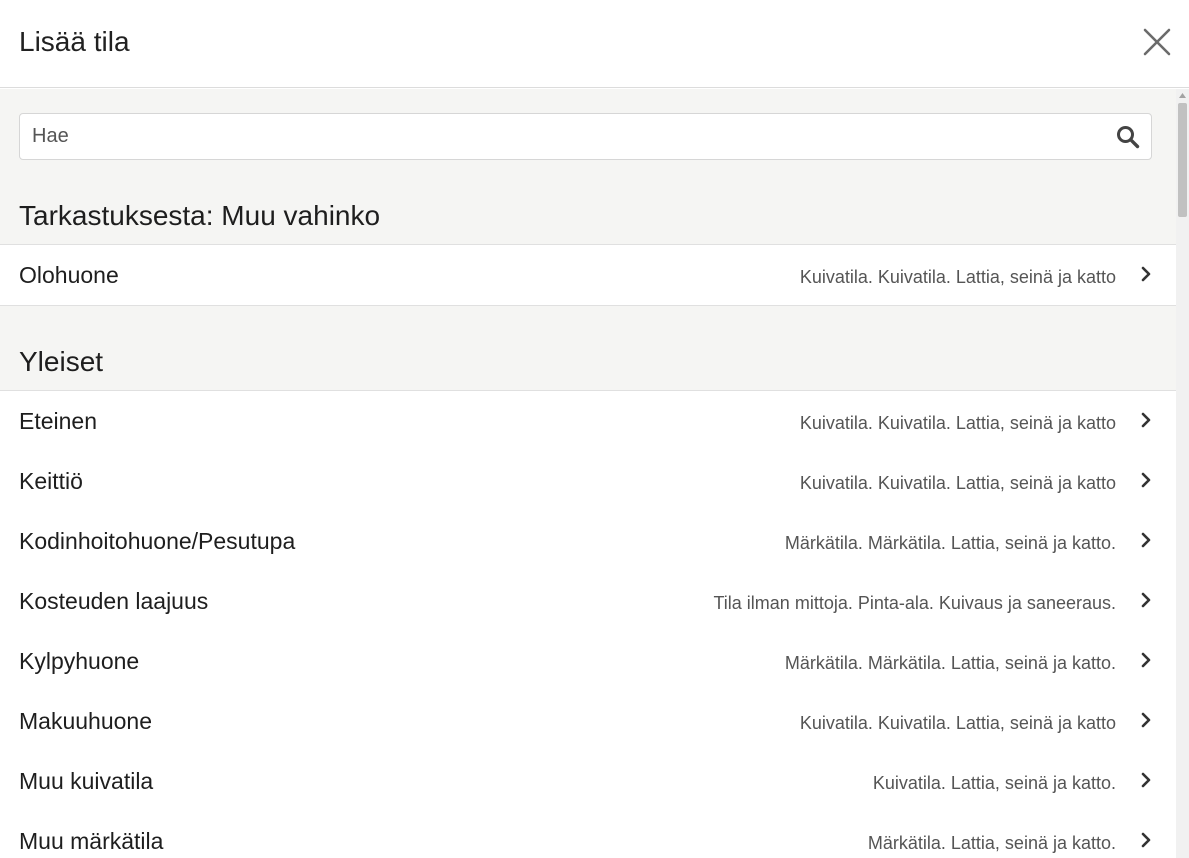 This screenshot has width=1189, height=858. What do you see at coordinates (157, 541) in the screenshot?
I see `item-name: Kodinhoitohuone/Pesutupa` at bounding box center [157, 541].